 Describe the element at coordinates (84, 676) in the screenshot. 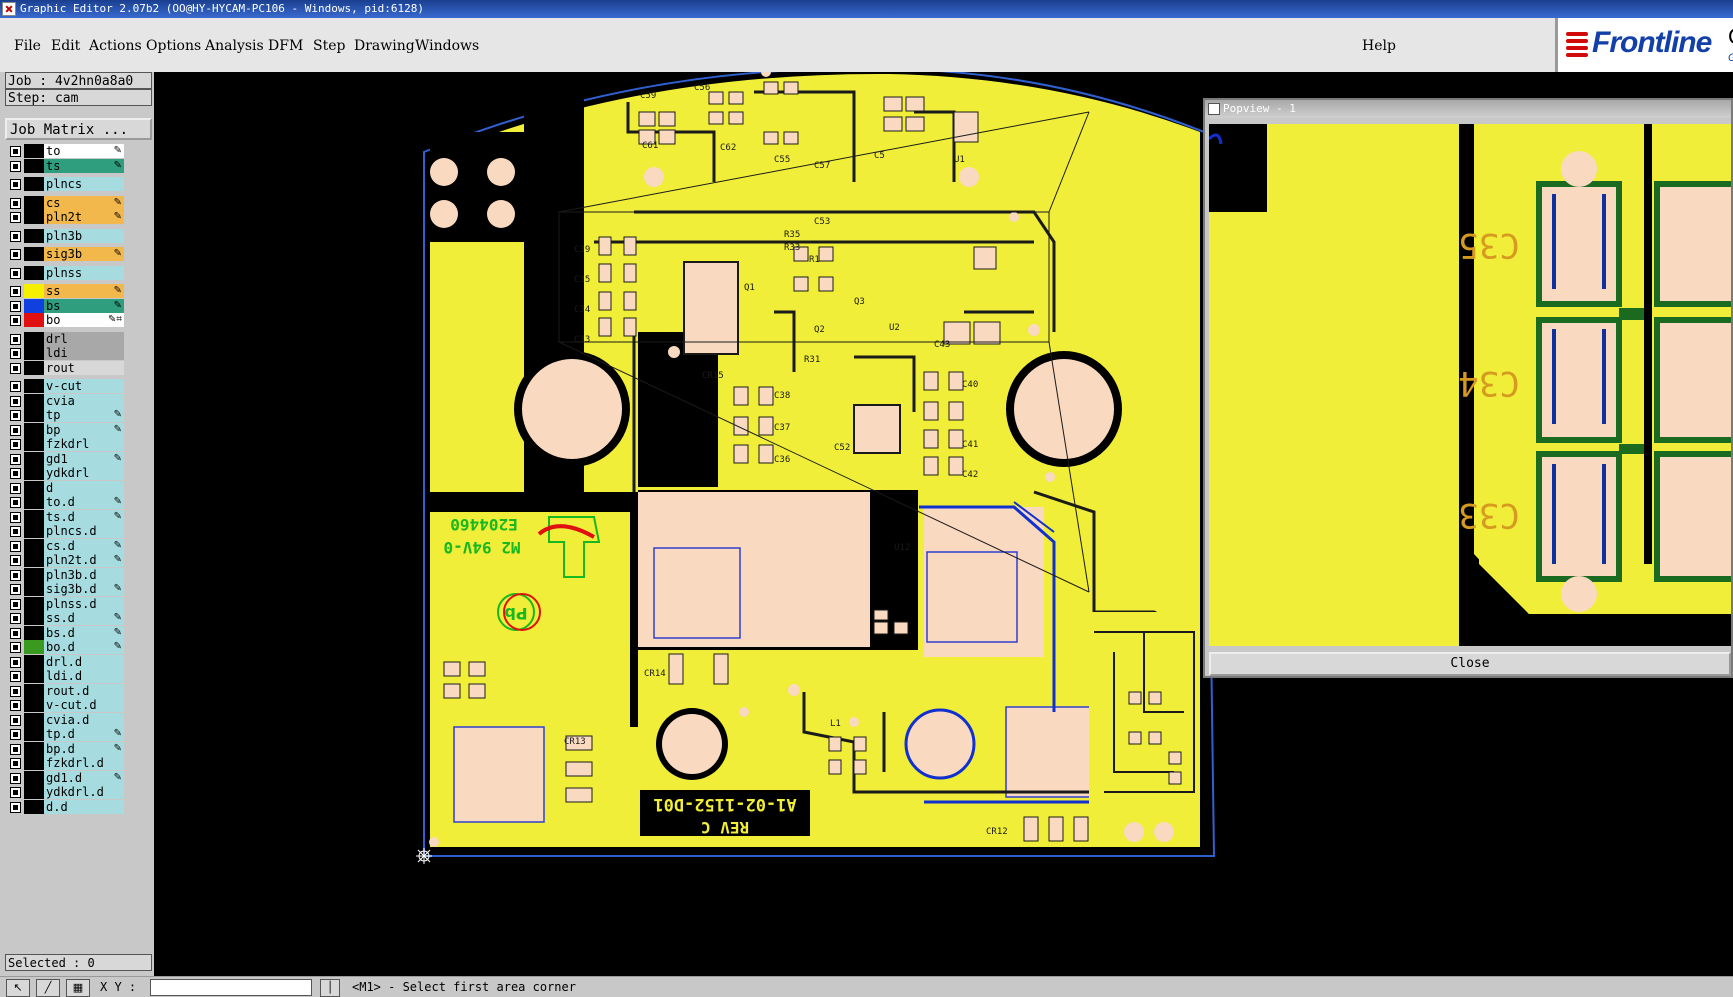

I see `layer-name: ldi.d` at that location.